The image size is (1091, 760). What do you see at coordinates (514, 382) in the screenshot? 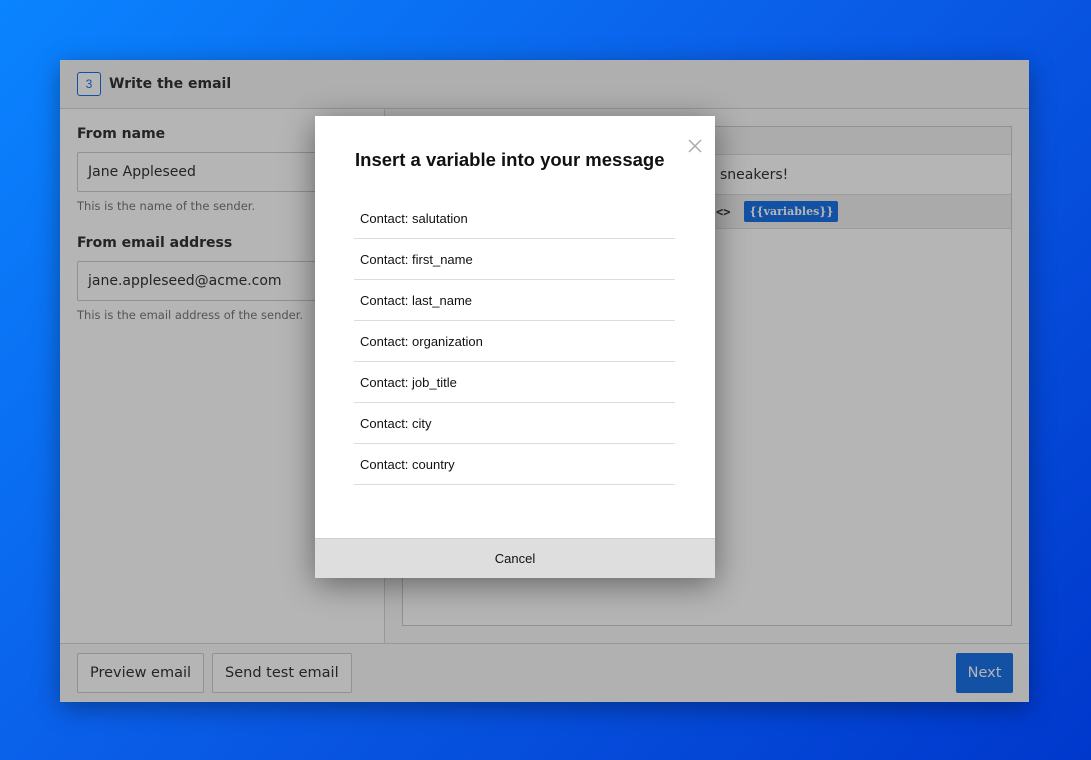
I see `variable-item-job-title: Contact: job_title` at bounding box center [514, 382].